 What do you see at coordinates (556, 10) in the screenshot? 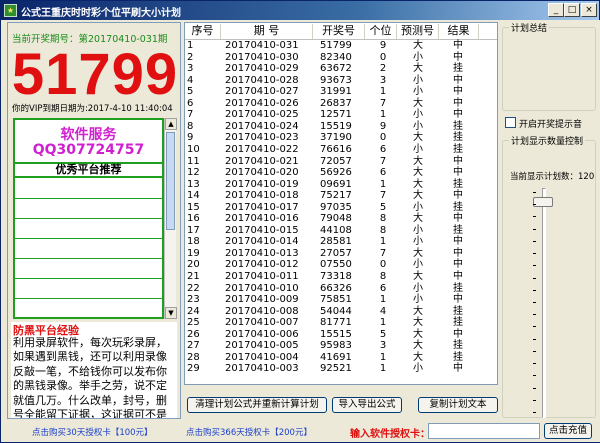
I see `minimize-button: _` at bounding box center [556, 10].